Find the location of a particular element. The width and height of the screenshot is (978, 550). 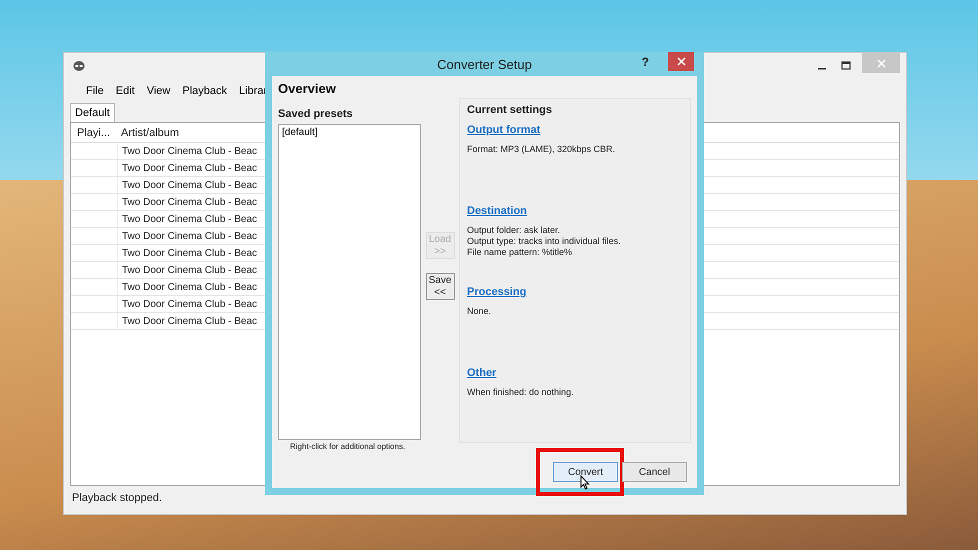

settings-text: Format: MP3 (LAME), 320kbps CBR. is located at coordinates (541, 149).